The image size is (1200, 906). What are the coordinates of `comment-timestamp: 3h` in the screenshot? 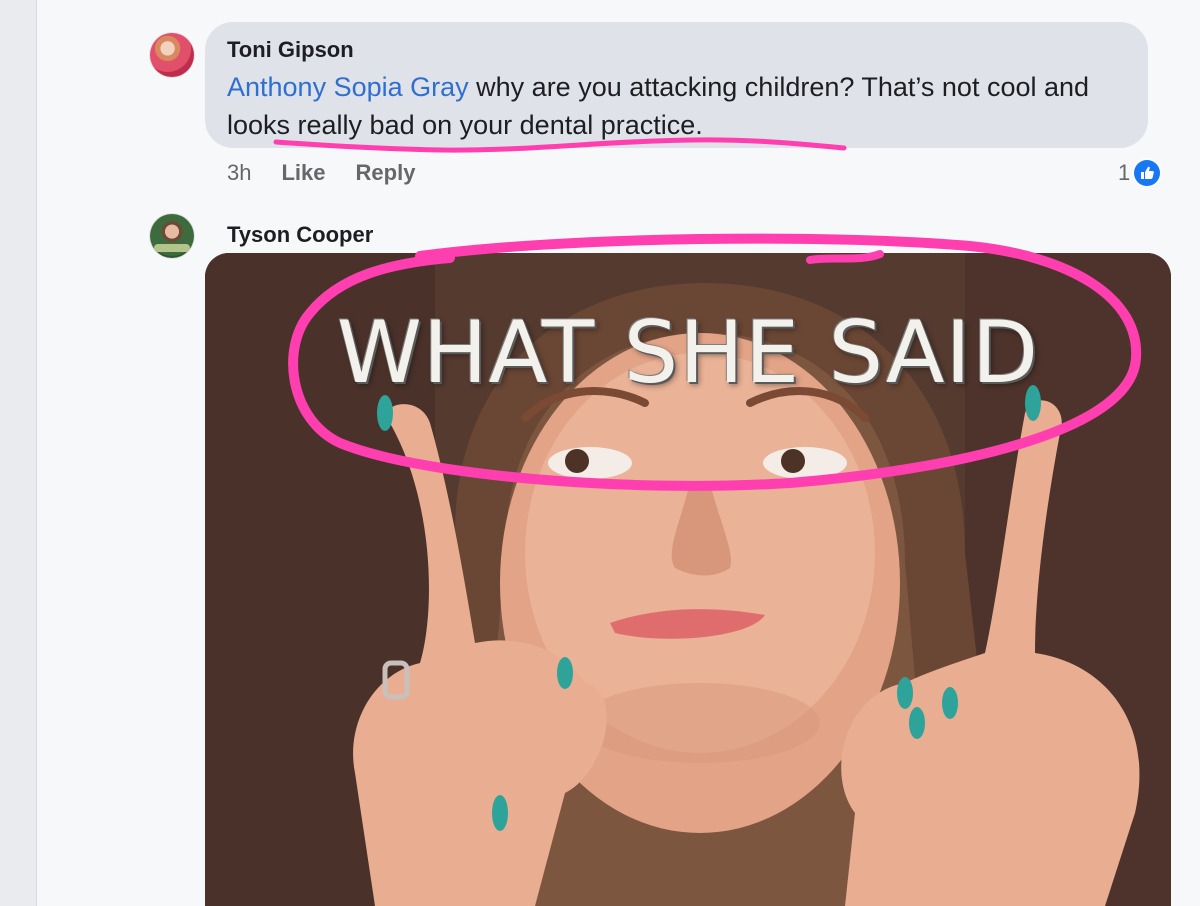 It's located at (239, 173).